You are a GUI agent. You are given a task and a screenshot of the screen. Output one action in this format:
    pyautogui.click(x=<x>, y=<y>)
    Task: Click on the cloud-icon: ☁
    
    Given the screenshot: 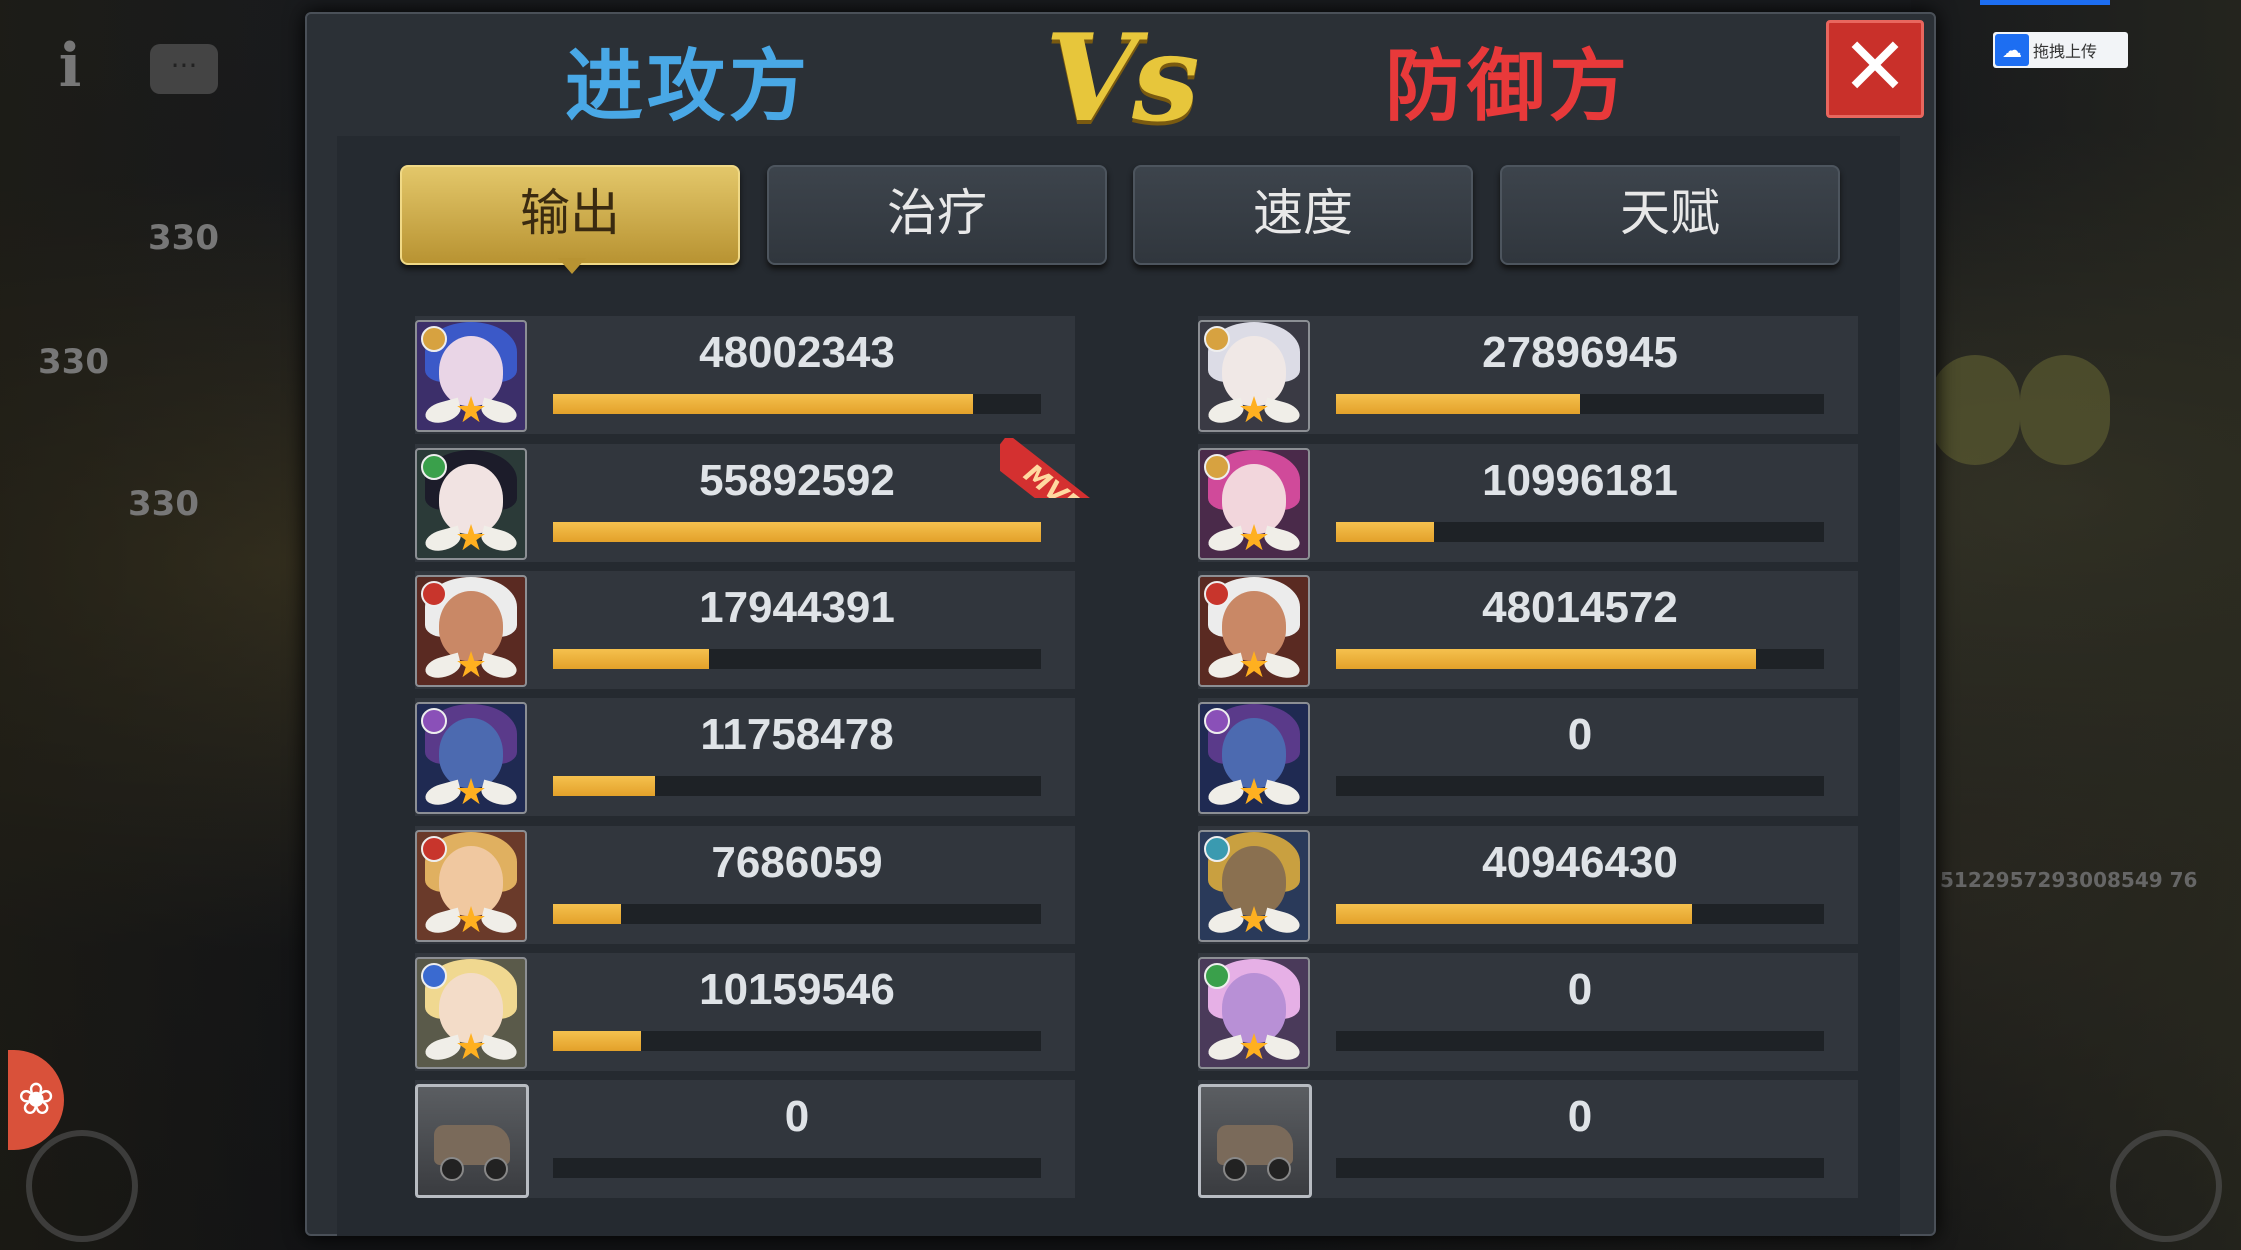 What is the action you would take?
    pyautogui.click(x=2012, y=50)
    